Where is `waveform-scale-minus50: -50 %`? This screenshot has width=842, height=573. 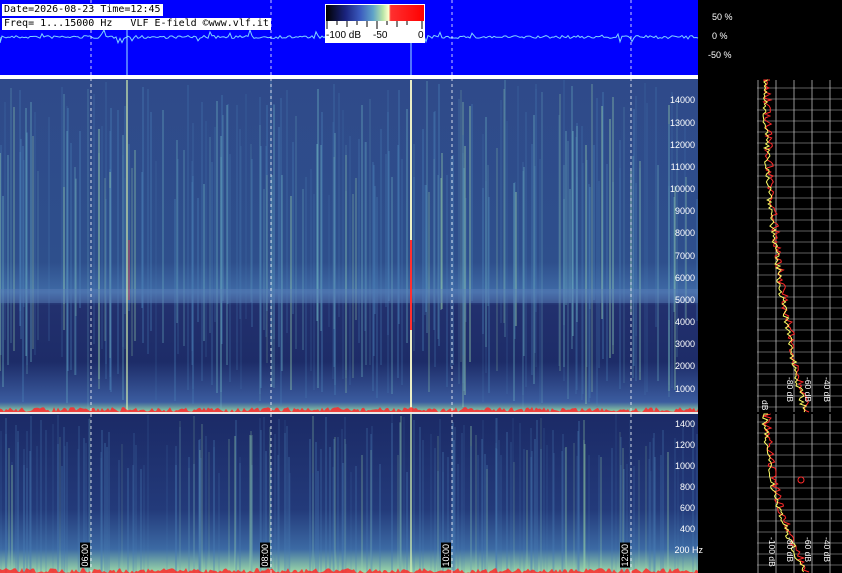
waveform-scale-minus50: -50 % is located at coordinates (720, 55).